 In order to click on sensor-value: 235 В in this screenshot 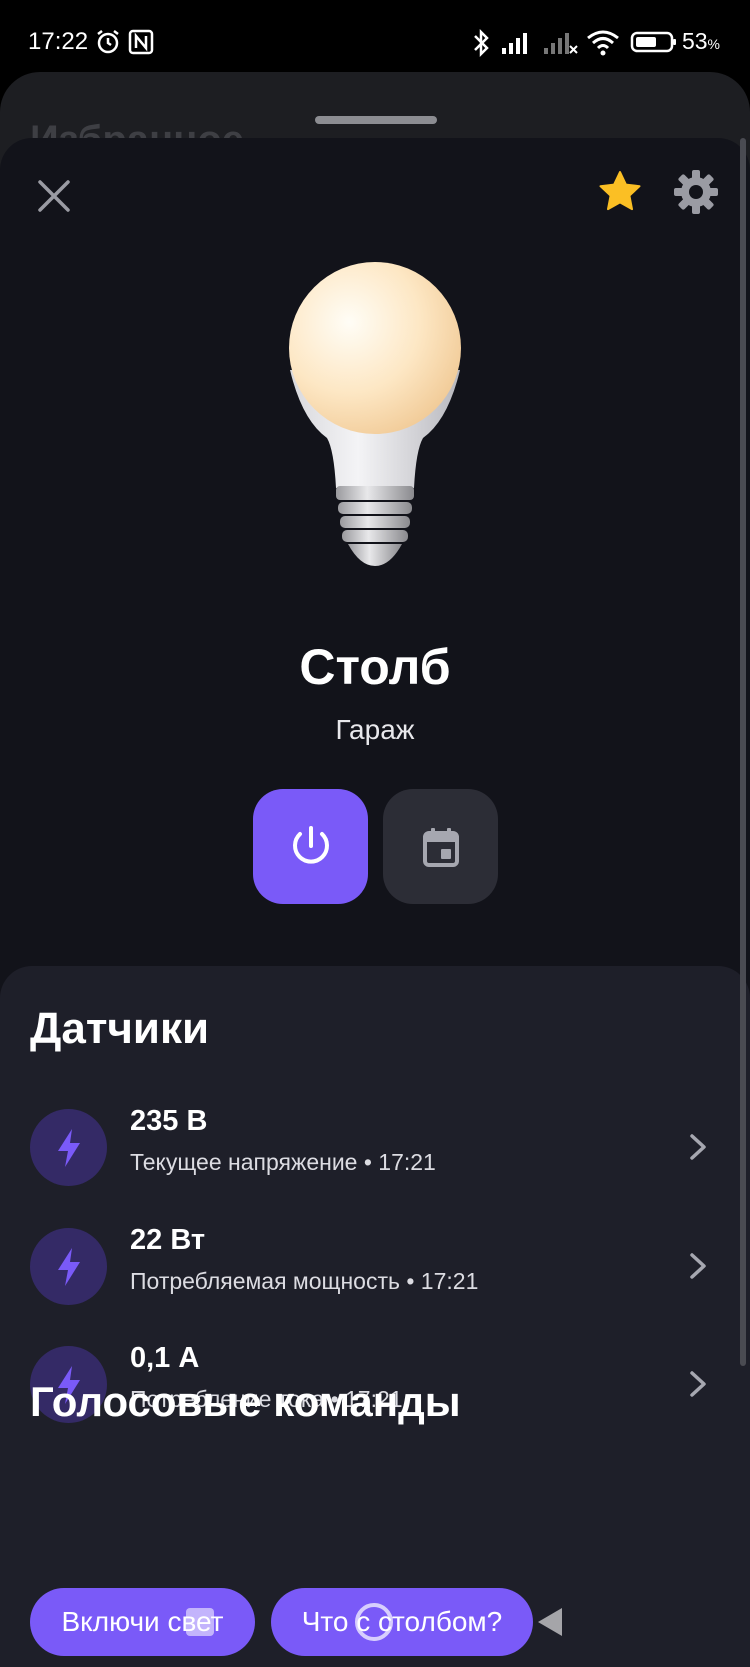, I will do `click(169, 1121)`.